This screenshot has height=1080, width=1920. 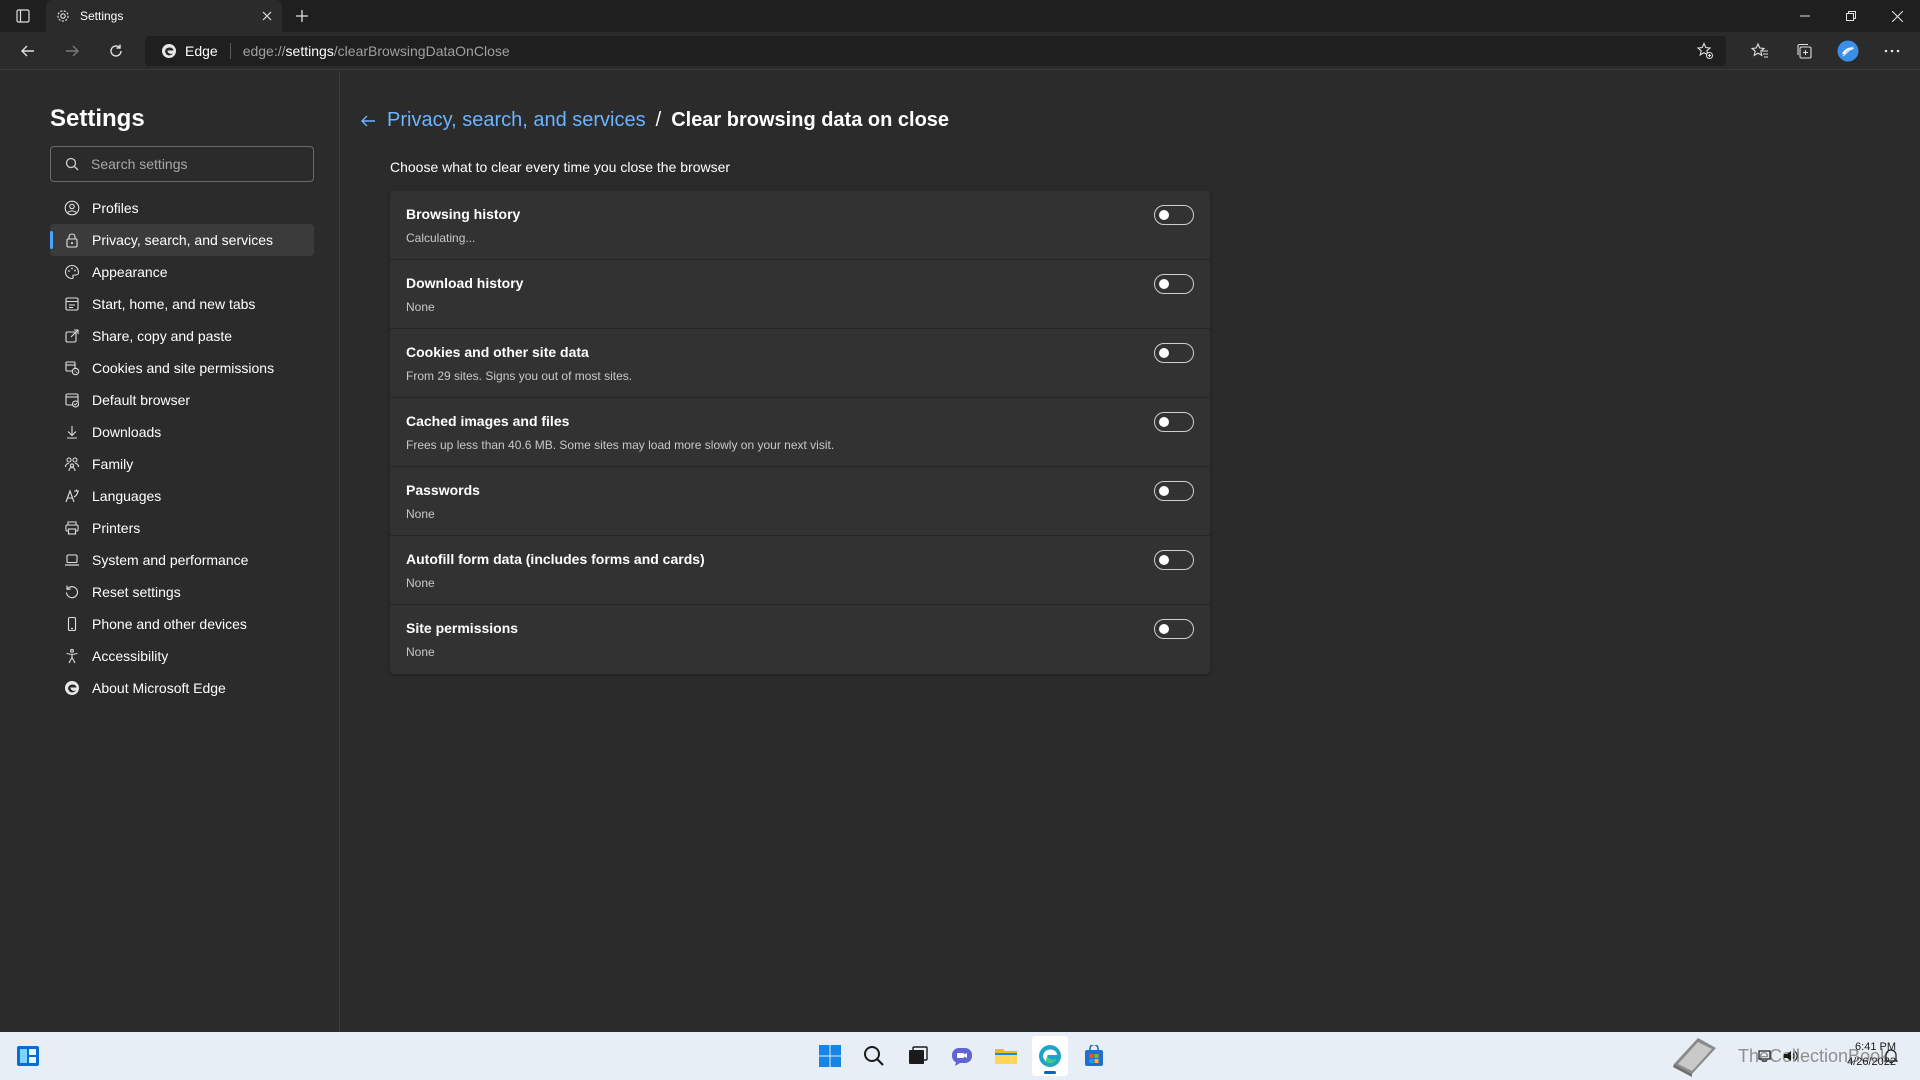 What do you see at coordinates (182, 528) in the screenshot?
I see `sidebar-item-printers: Printers` at bounding box center [182, 528].